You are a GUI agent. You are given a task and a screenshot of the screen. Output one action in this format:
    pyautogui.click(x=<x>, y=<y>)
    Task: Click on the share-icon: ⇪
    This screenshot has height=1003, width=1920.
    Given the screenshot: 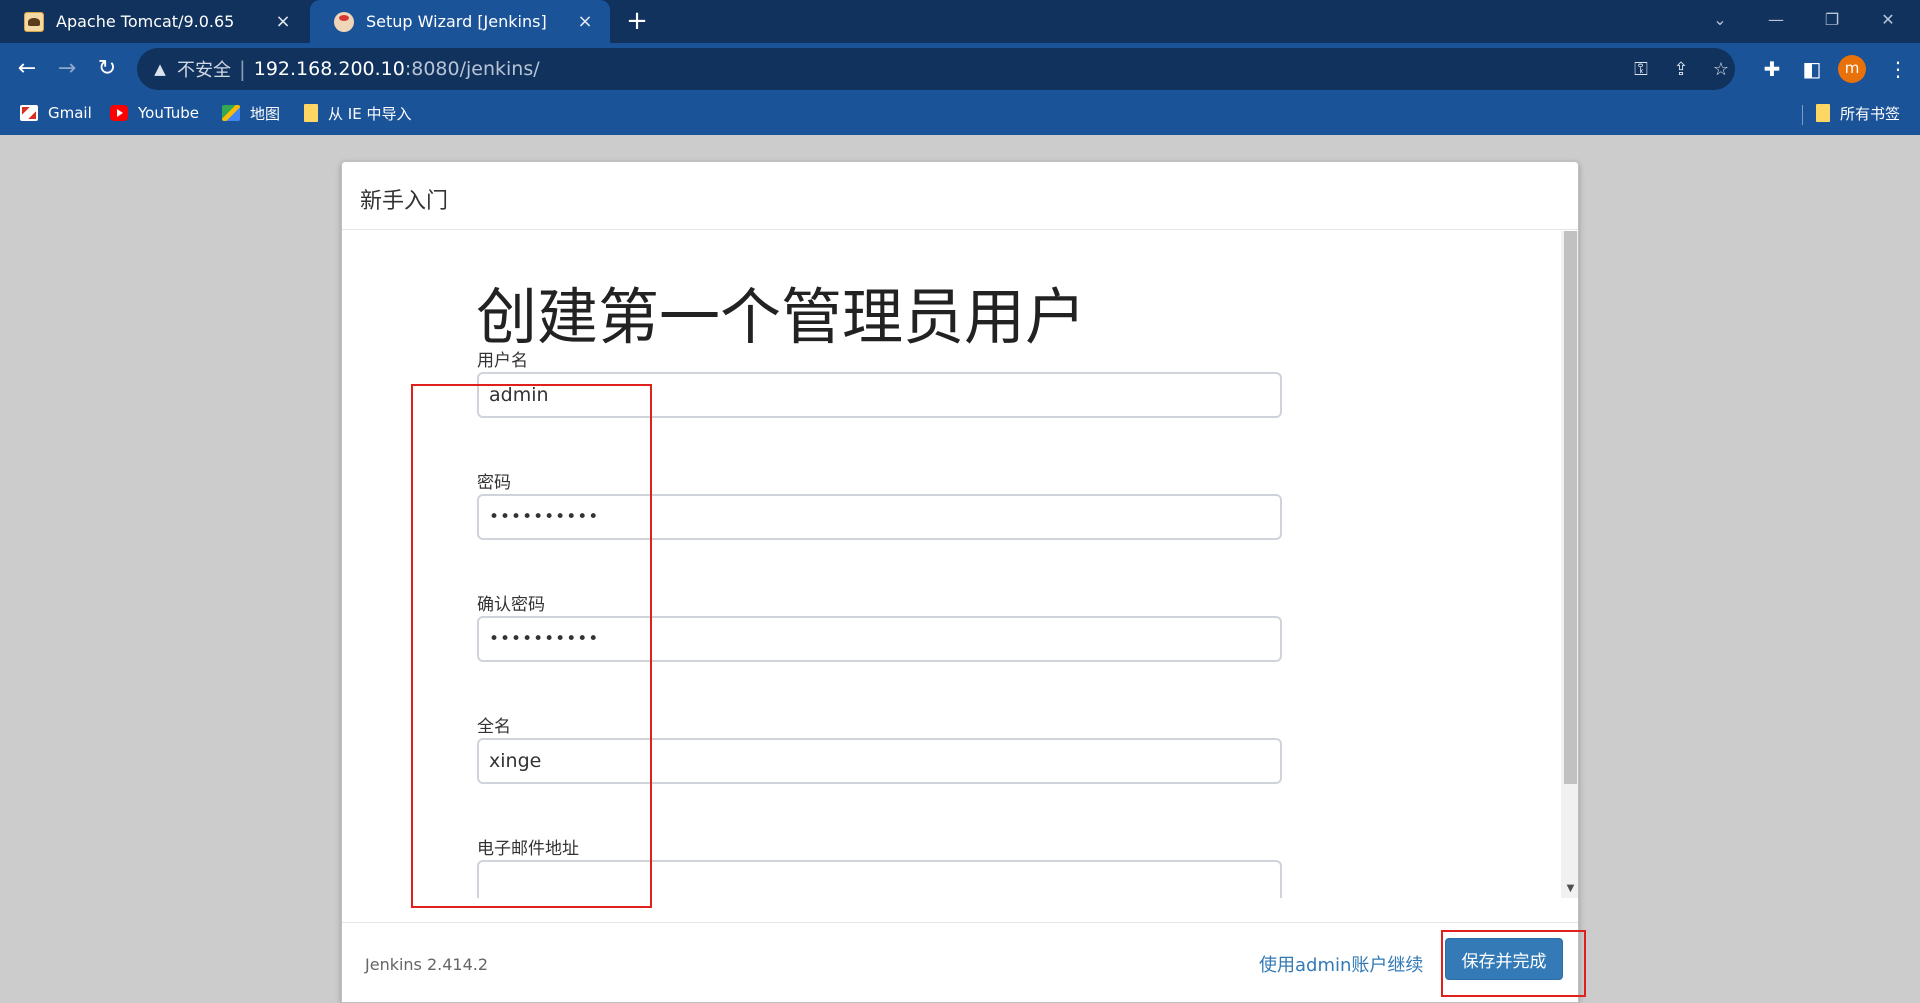 What is the action you would take?
    pyautogui.click(x=1681, y=70)
    